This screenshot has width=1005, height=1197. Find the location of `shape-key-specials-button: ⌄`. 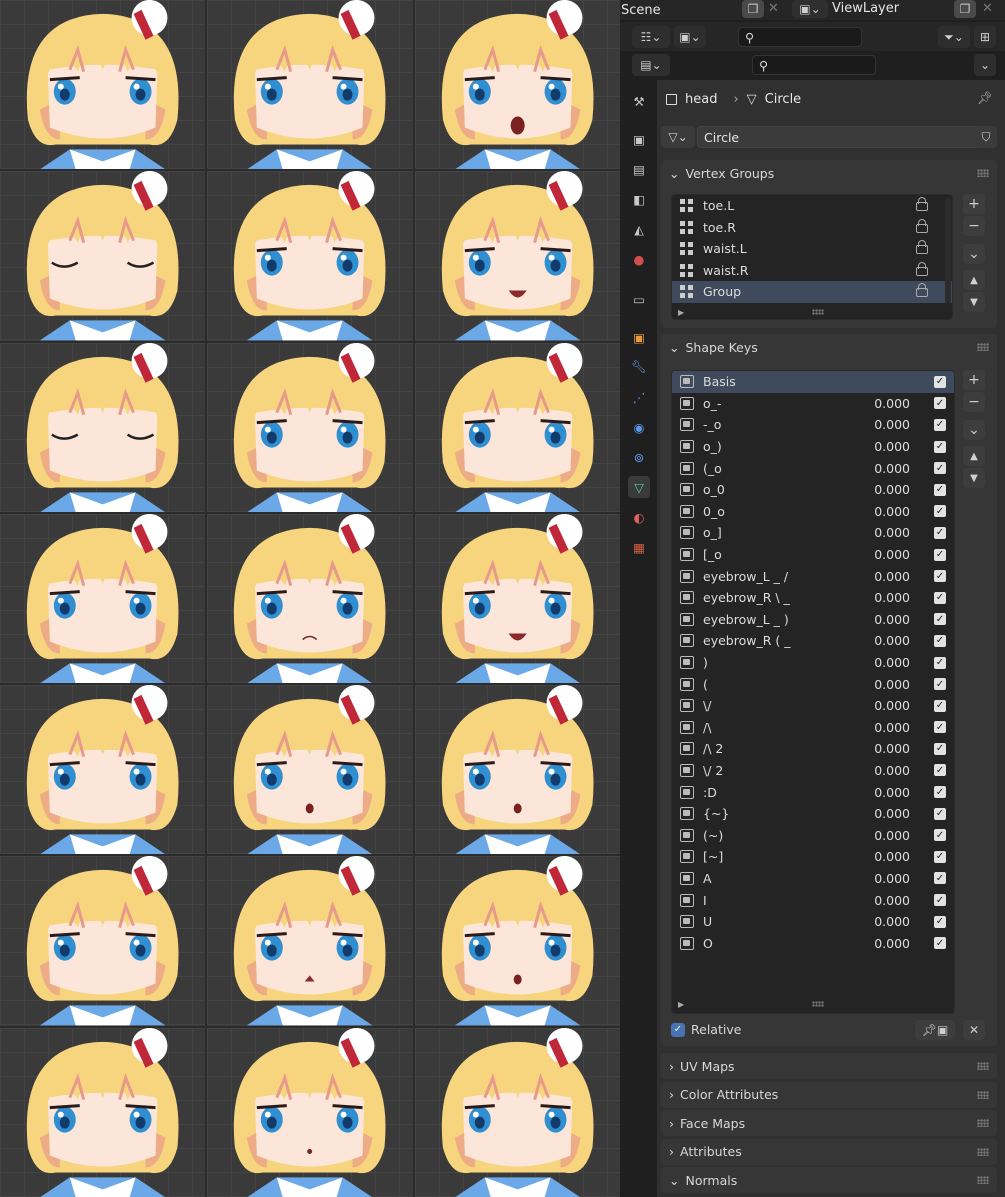

shape-key-specials-button: ⌄ is located at coordinates (974, 430).